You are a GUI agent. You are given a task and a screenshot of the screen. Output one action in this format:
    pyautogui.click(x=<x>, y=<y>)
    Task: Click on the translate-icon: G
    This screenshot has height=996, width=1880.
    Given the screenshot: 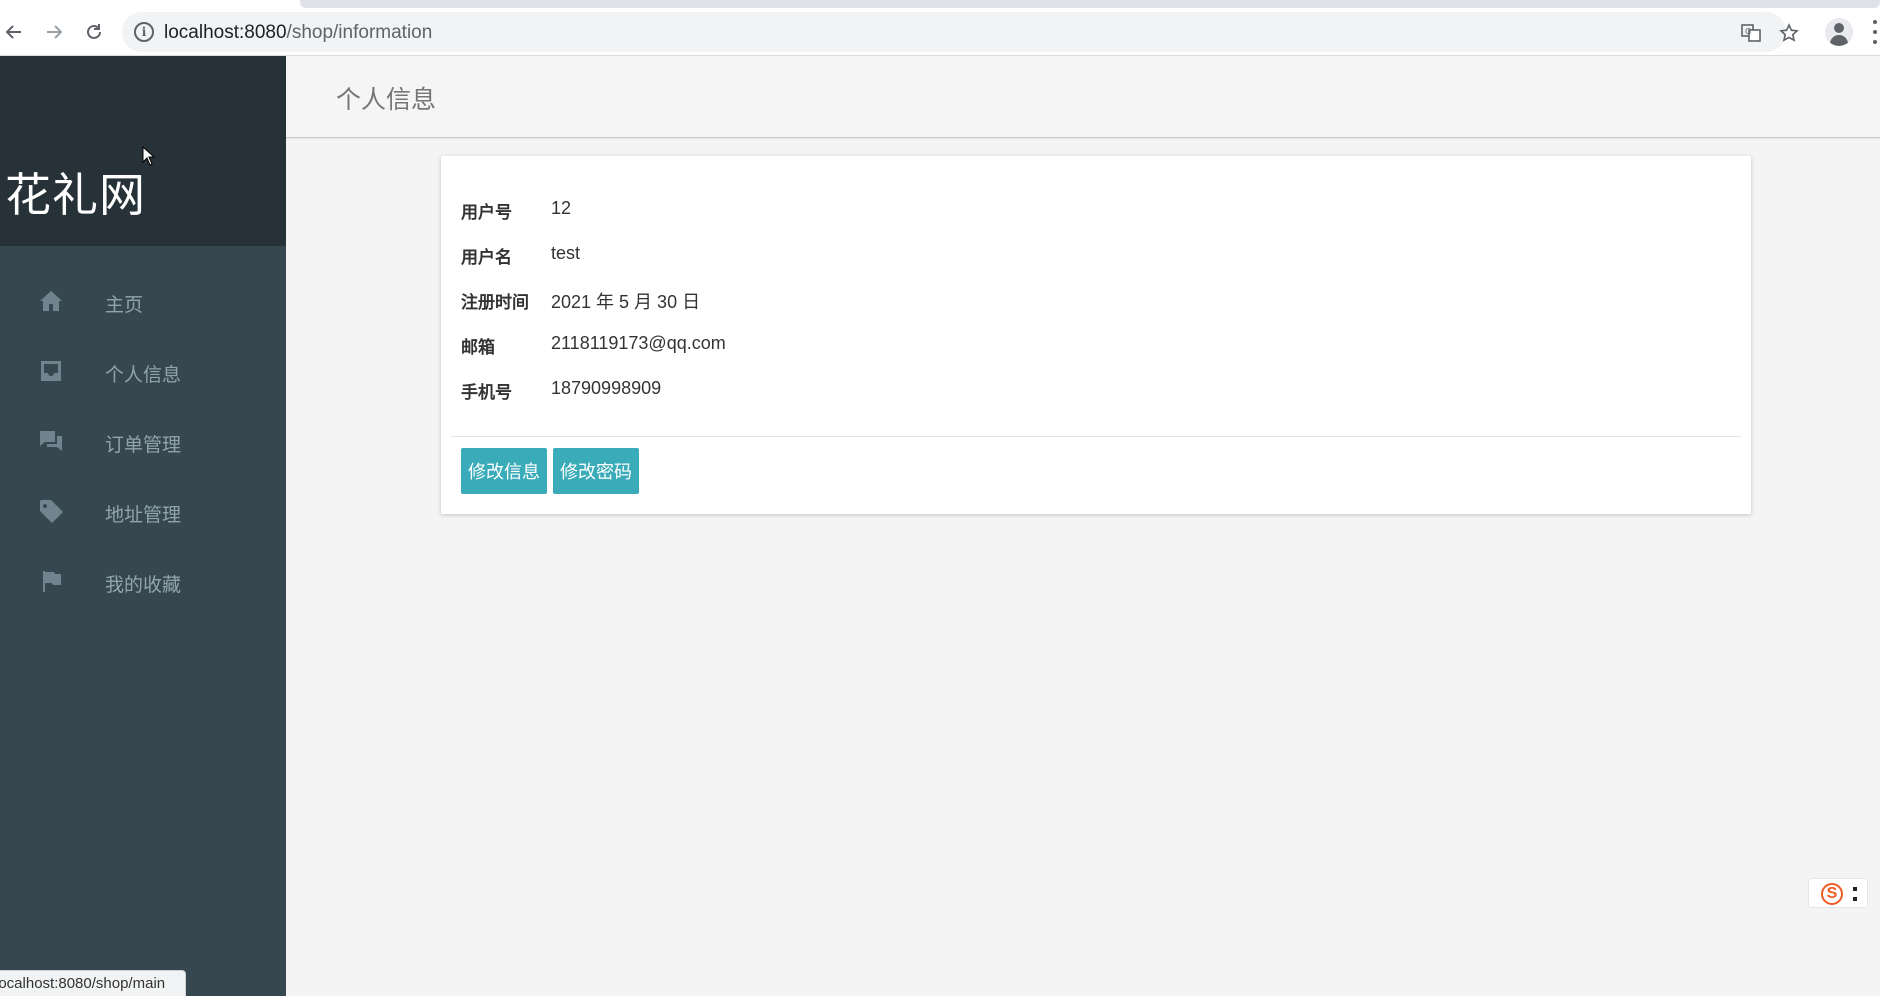 What is the action you would take?
    pyautogui.click(x=1751, y=33)
    